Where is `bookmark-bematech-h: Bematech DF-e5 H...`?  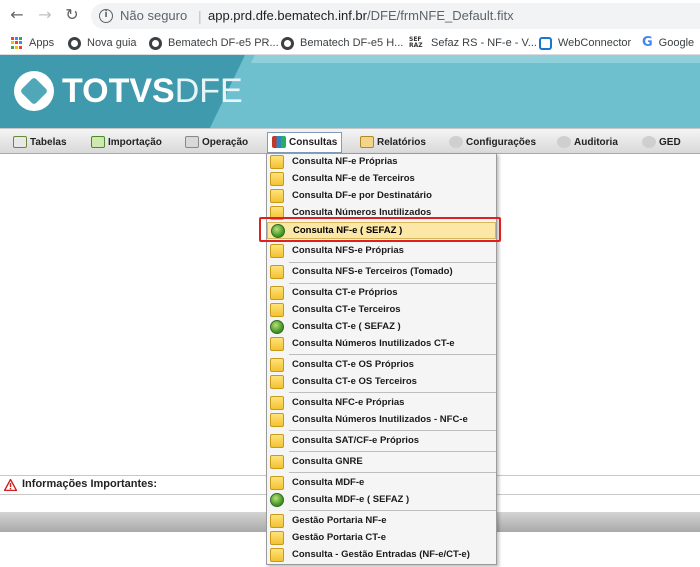 bookmark-bematech-h: Bematech DF-e5 H... is located at coordinates (342, 43).